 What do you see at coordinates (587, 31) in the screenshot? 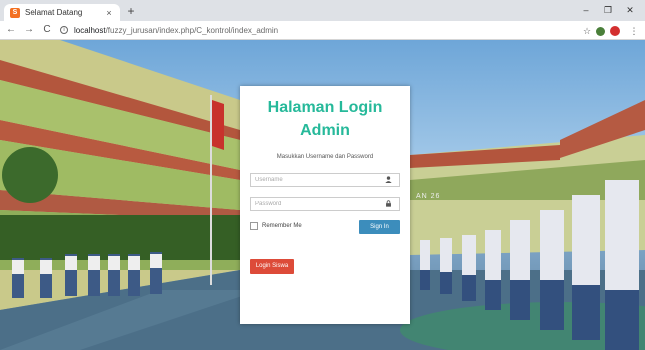
I see `bookmark-star-icon: ☆` at bounding box center [587, 31].